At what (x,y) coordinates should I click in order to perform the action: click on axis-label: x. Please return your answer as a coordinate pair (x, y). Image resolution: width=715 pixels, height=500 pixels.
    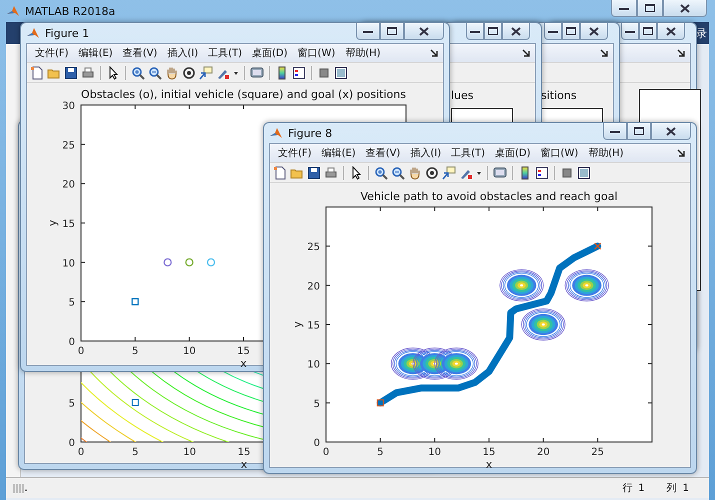
    Looking at the image, I should click on (243, 363).